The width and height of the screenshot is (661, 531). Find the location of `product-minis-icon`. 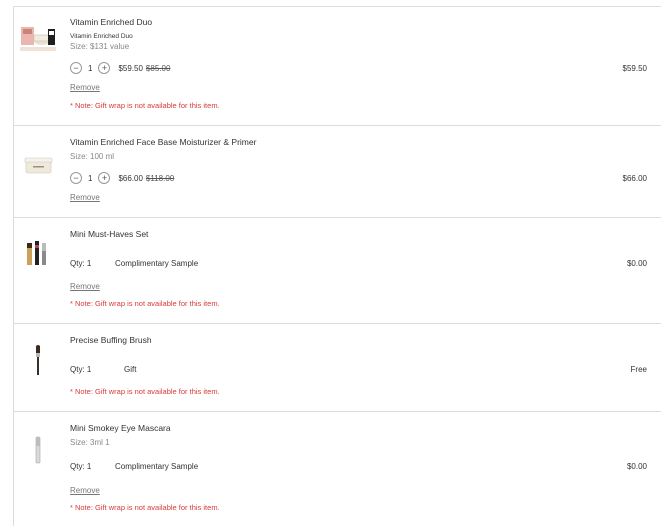

product-minis-icon is located at coordinates (38, 255).